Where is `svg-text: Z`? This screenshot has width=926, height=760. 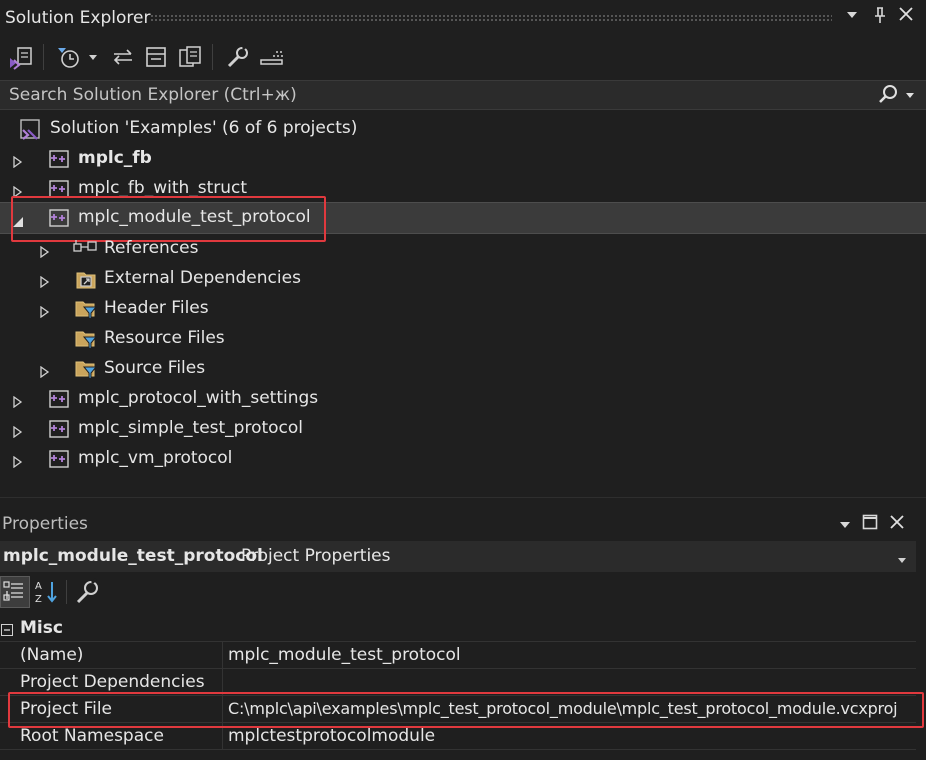
svg-text: Z is located at coordinates (38, 599).